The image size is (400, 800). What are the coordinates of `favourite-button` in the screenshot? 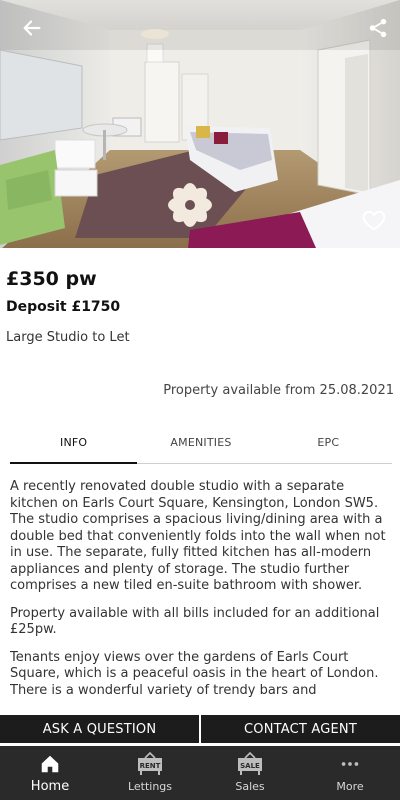 It's located at (374, 220).